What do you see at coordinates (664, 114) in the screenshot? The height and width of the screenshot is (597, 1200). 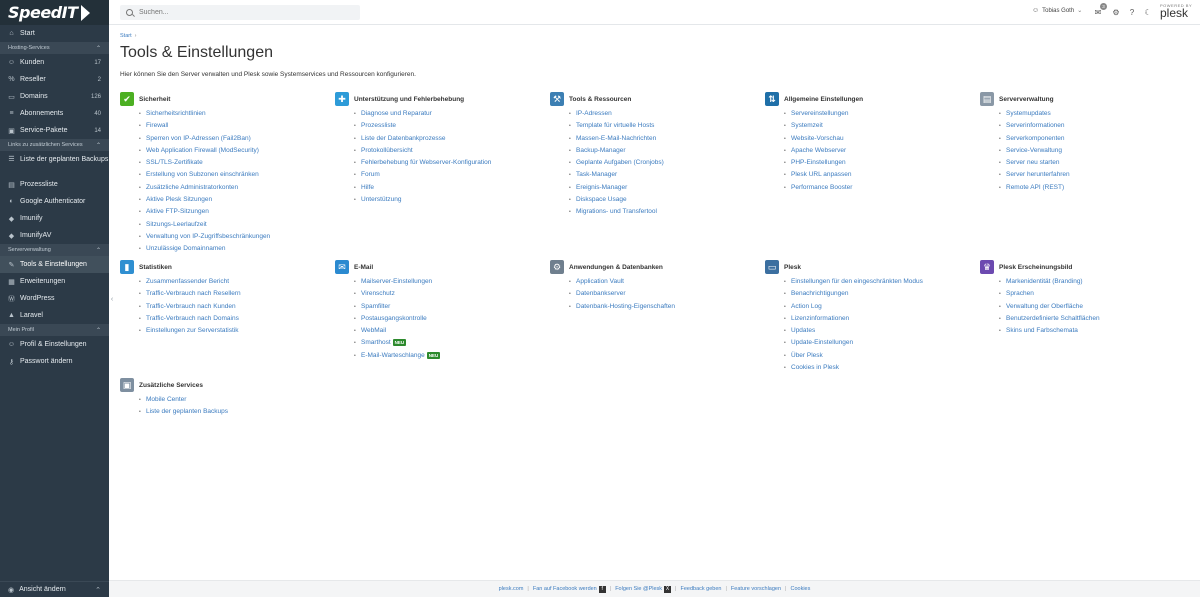 I see `tool-link: IP-Adressen` at bounding box center [664, 114].